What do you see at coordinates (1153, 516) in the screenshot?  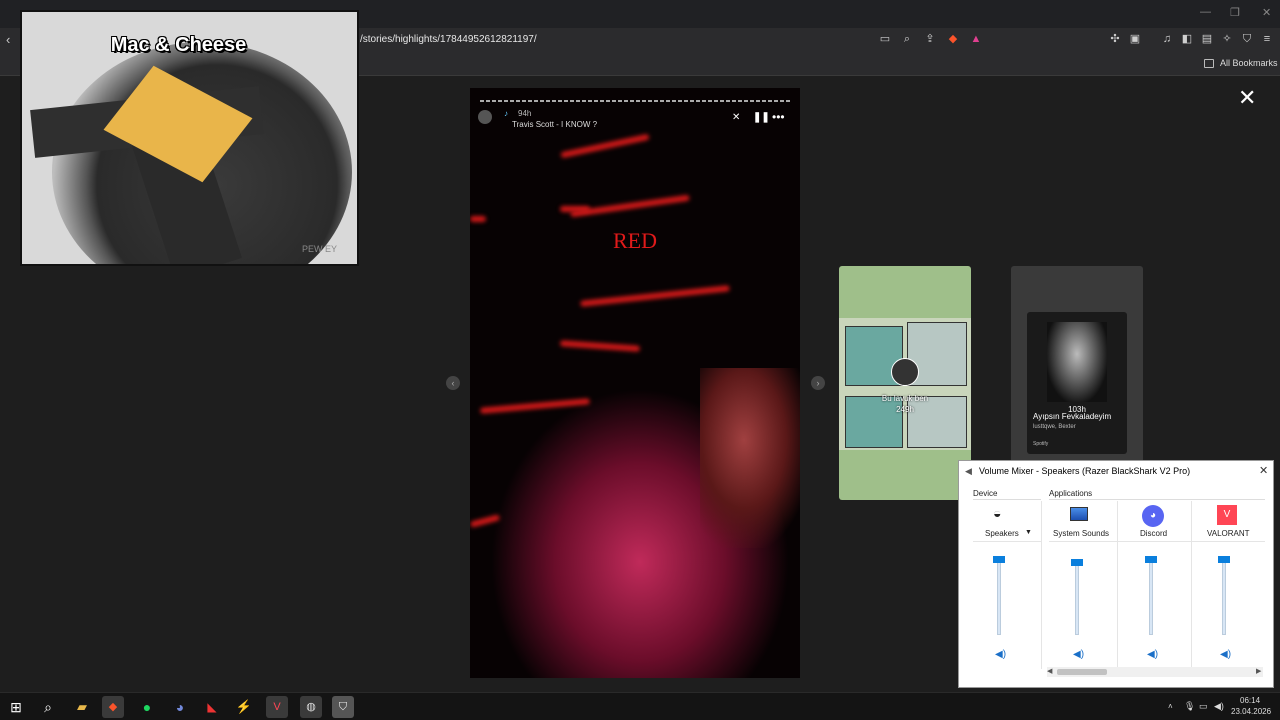 I see `discord-icon: ◕` at bounding box center [1153, 516].